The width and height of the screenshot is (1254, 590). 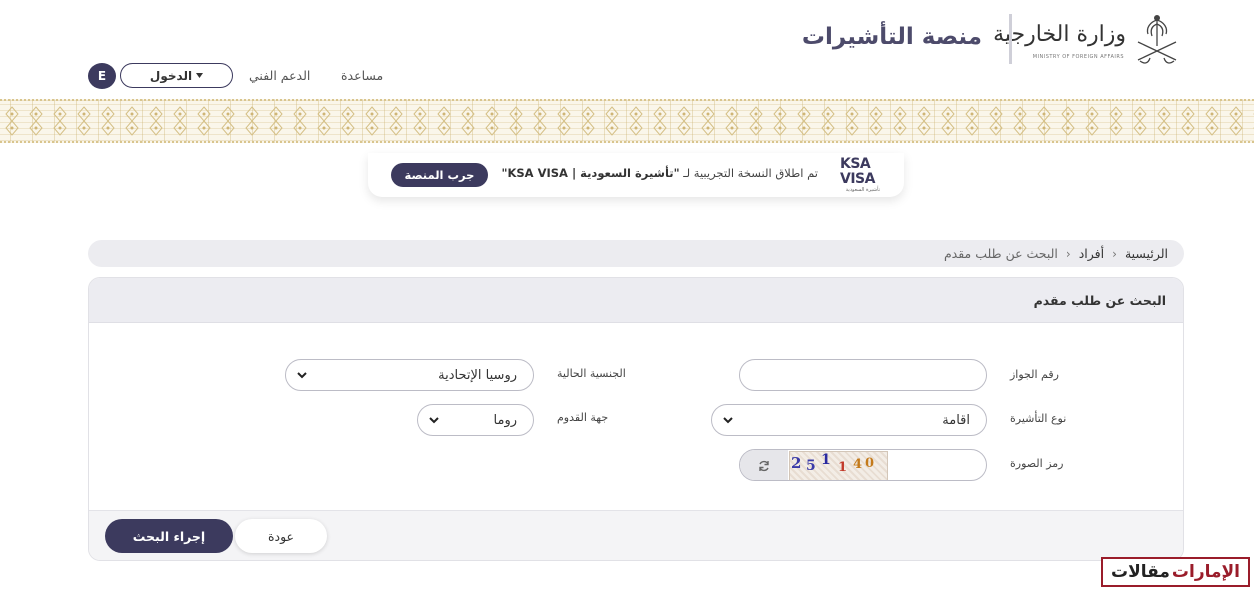 I want to click on language-toggle-button: E, so click(x=102, y=76).